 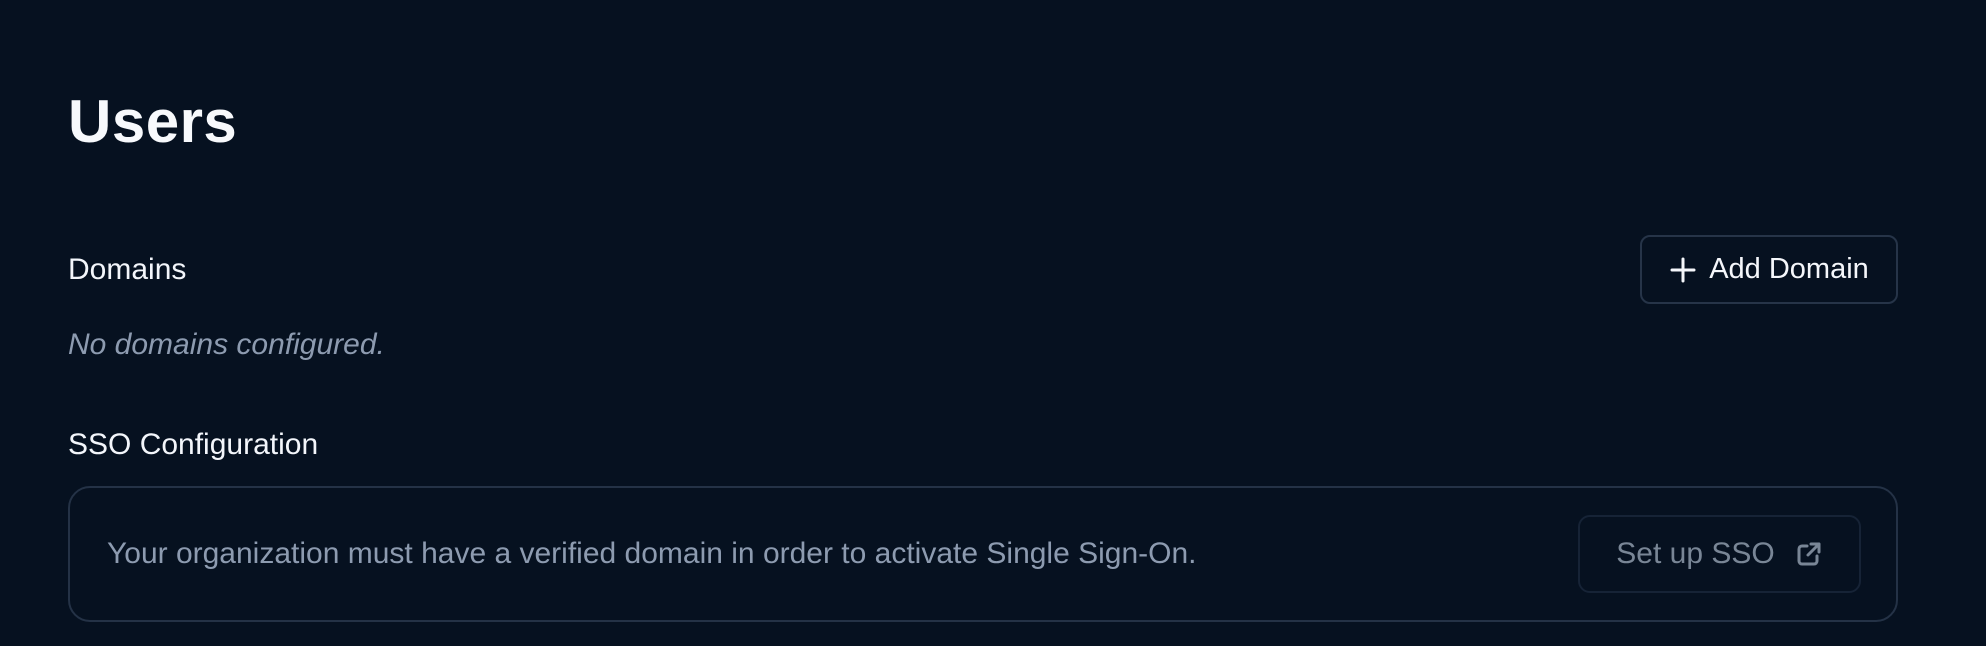 What do you see at coordinates (1789, 269) in the screenshot?
I see `add-domain-button-label: Add Domain` at bounding box center [1789, 269].